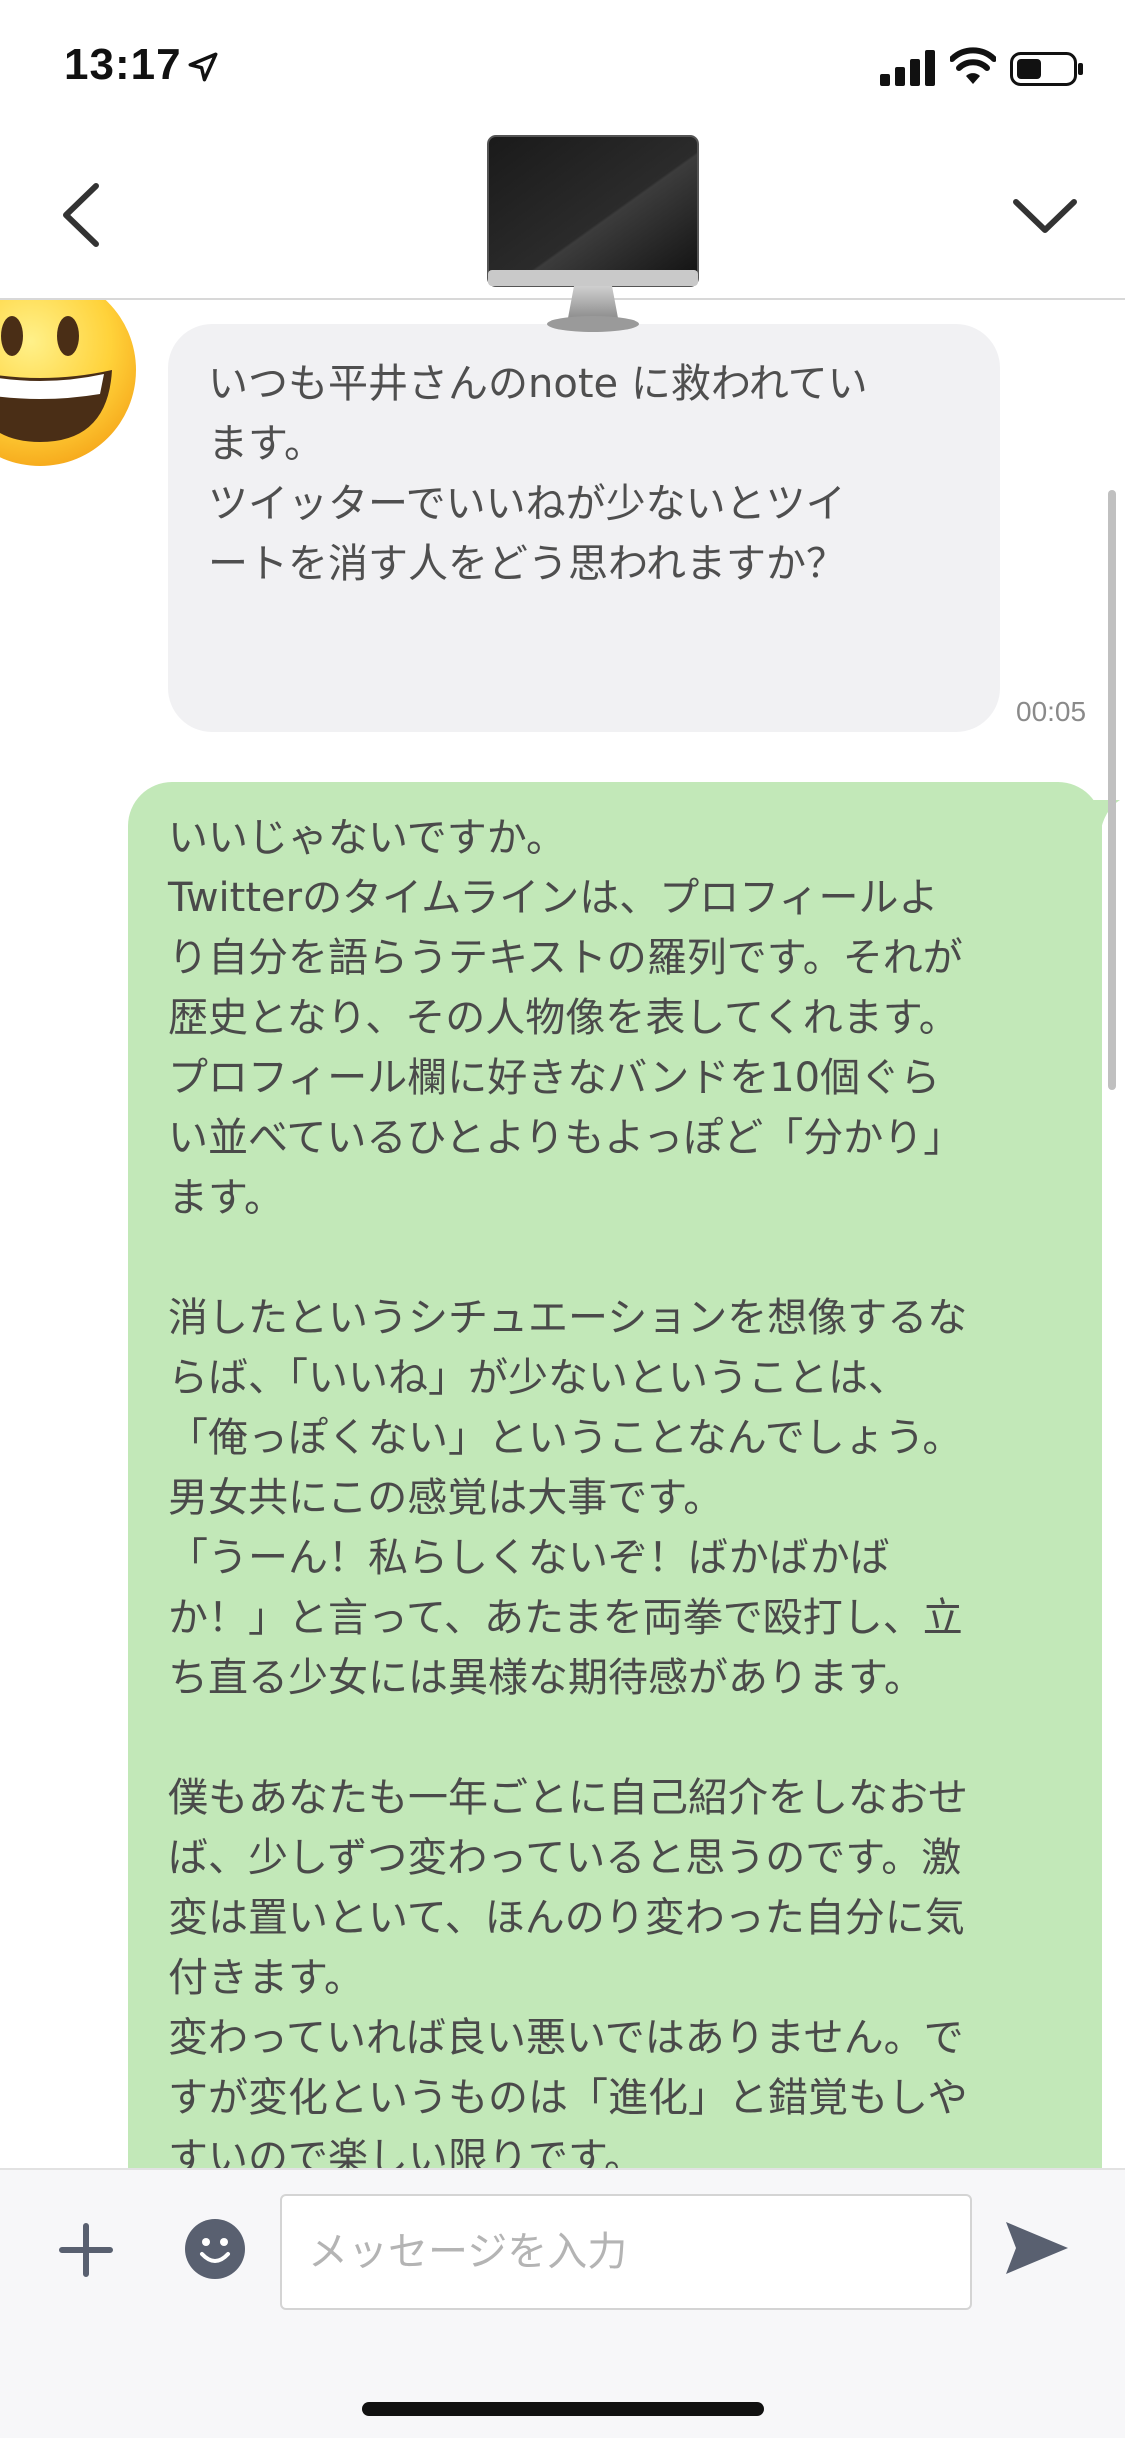 The image size is (1125, 2438). I want to click on message-timestamp: 00:05, so click(1051, 711).